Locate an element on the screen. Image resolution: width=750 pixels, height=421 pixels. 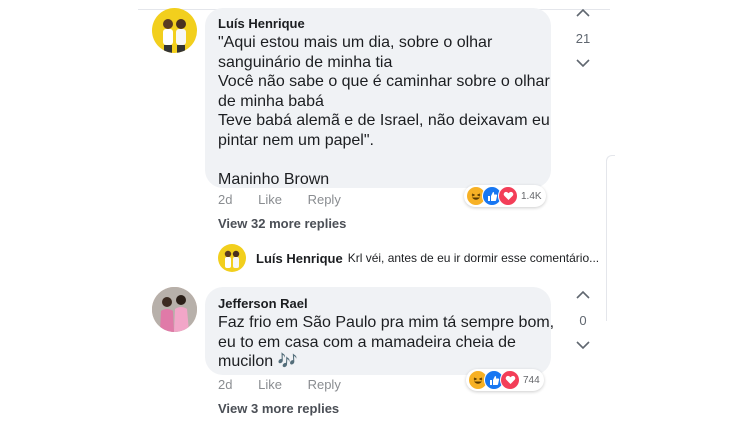
vote-count: 0 is located at coordinates (583, 320).